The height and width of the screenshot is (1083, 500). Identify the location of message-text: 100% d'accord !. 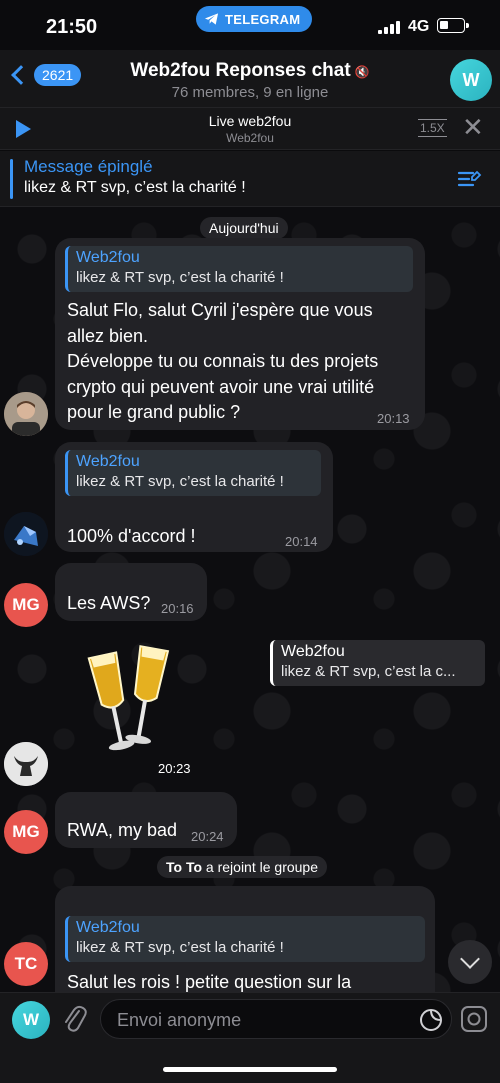
(131, 536).